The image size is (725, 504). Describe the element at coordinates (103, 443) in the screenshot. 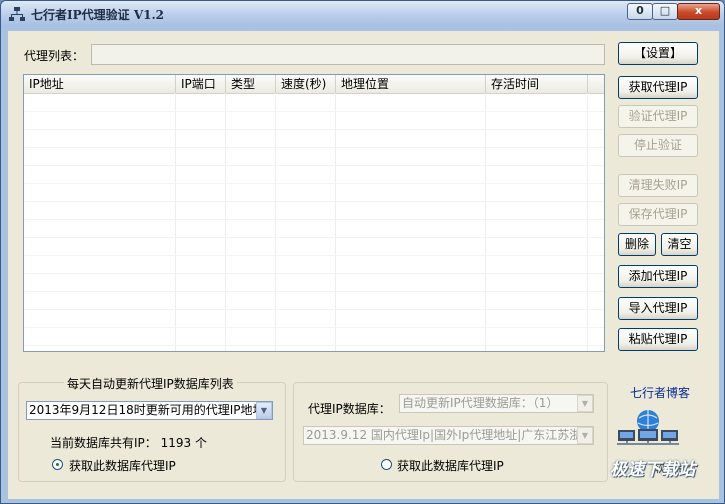

I see `db-count-text: 当前数据库共有IP：` at that location.